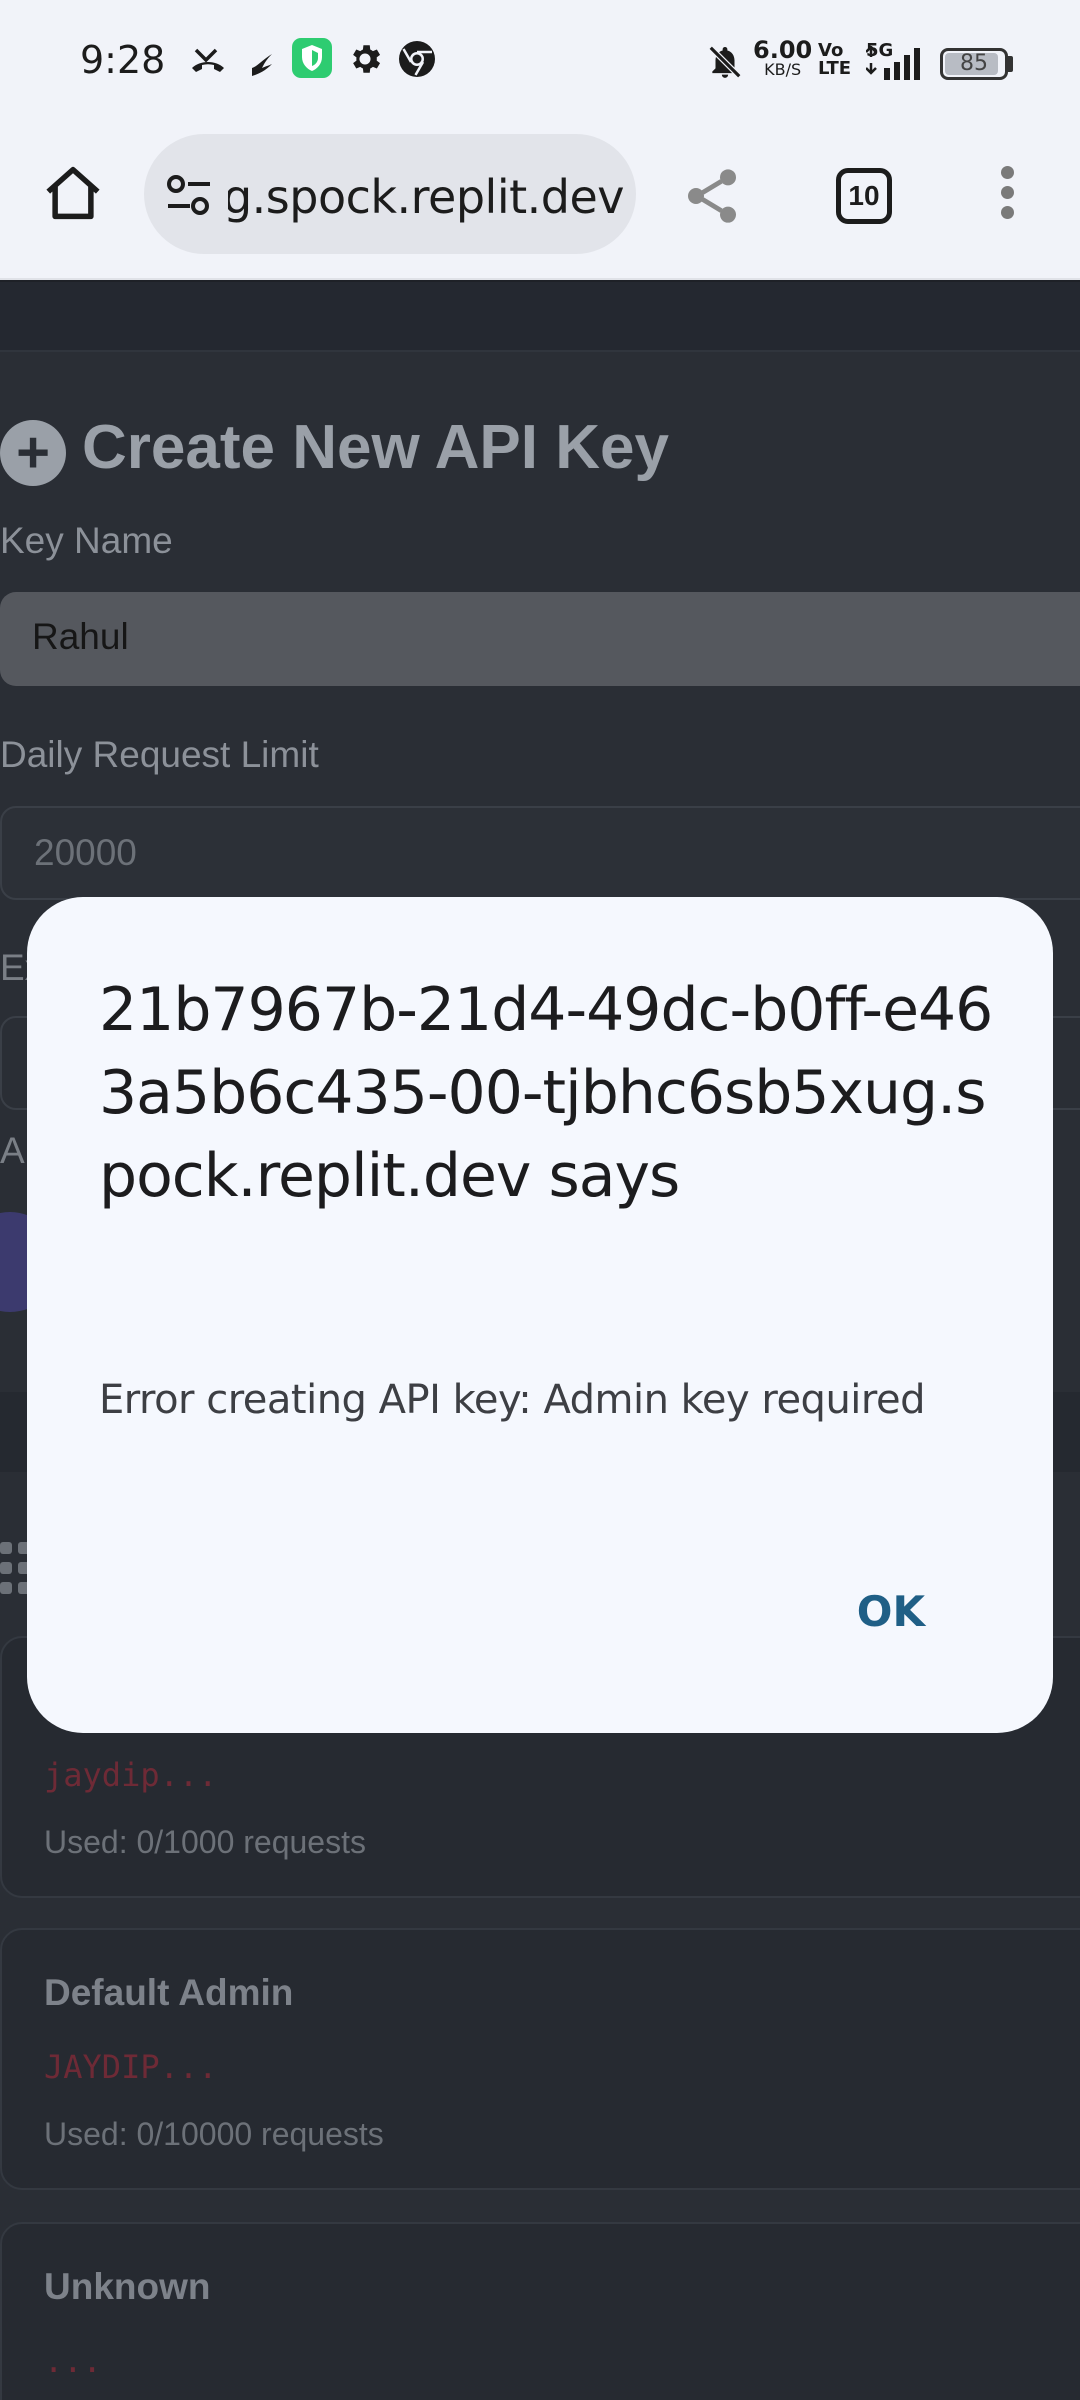 This screenshot has height=2400, width=1080. I want to click on volte-indicator: Vo LTE, so click(834, 60).